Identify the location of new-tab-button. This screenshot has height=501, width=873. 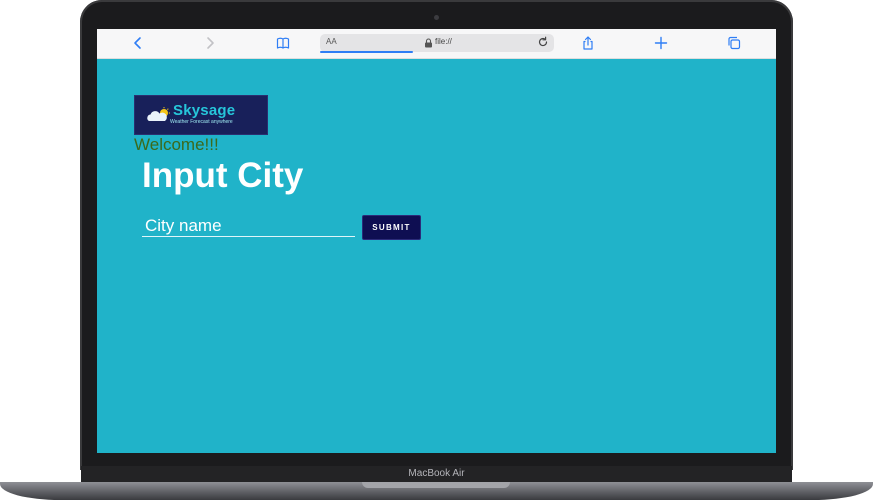
(661, 43).